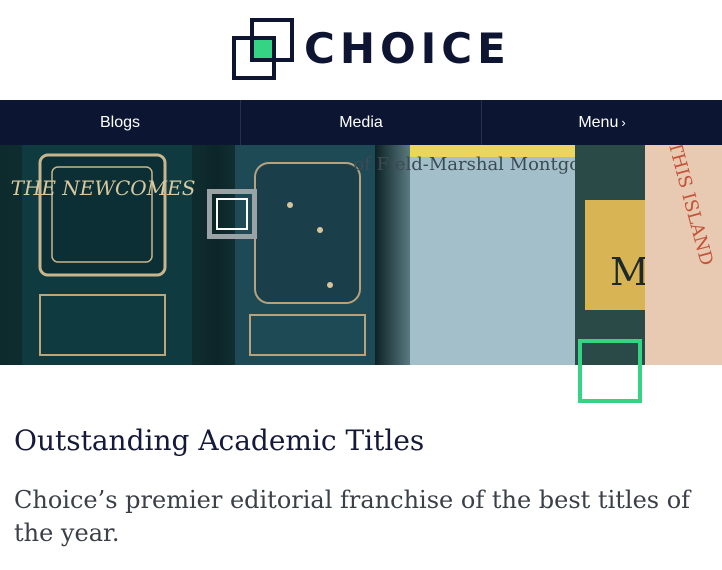  I want to click on nav-item-label: Blogs, so click(120, 122).